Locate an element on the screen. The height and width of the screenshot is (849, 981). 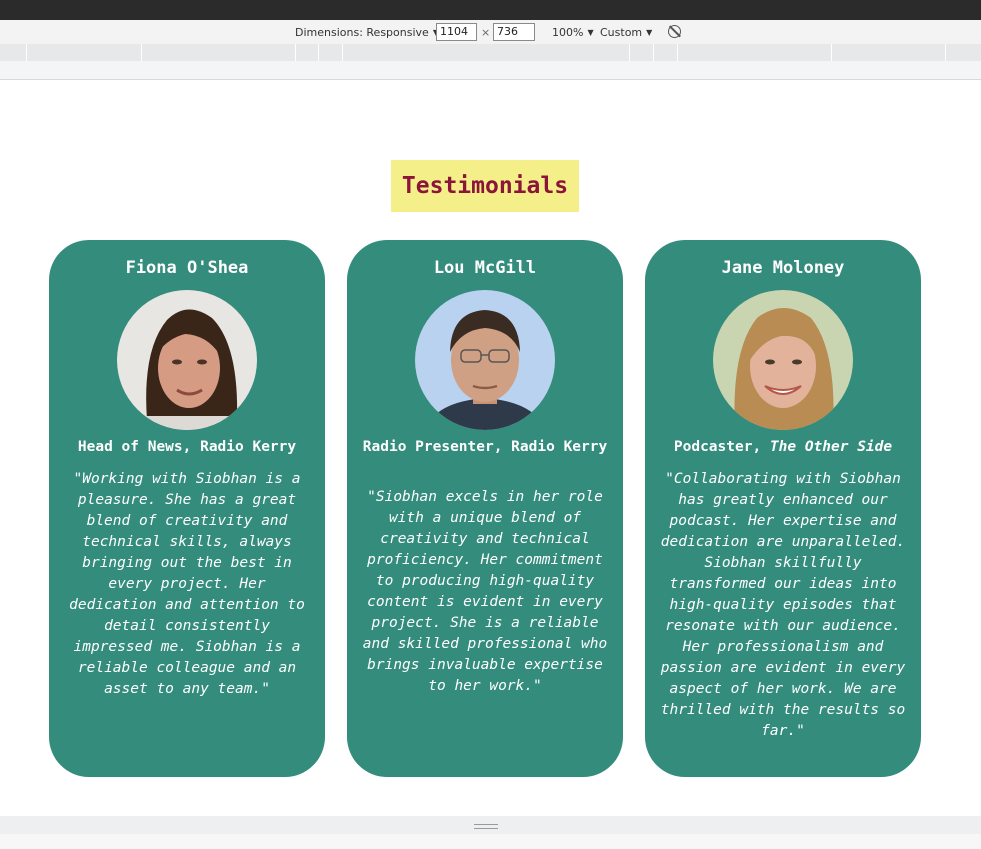
dimensions-dropdown: Dimensions: Responsive ▼ is located at coordinates (367, 32).